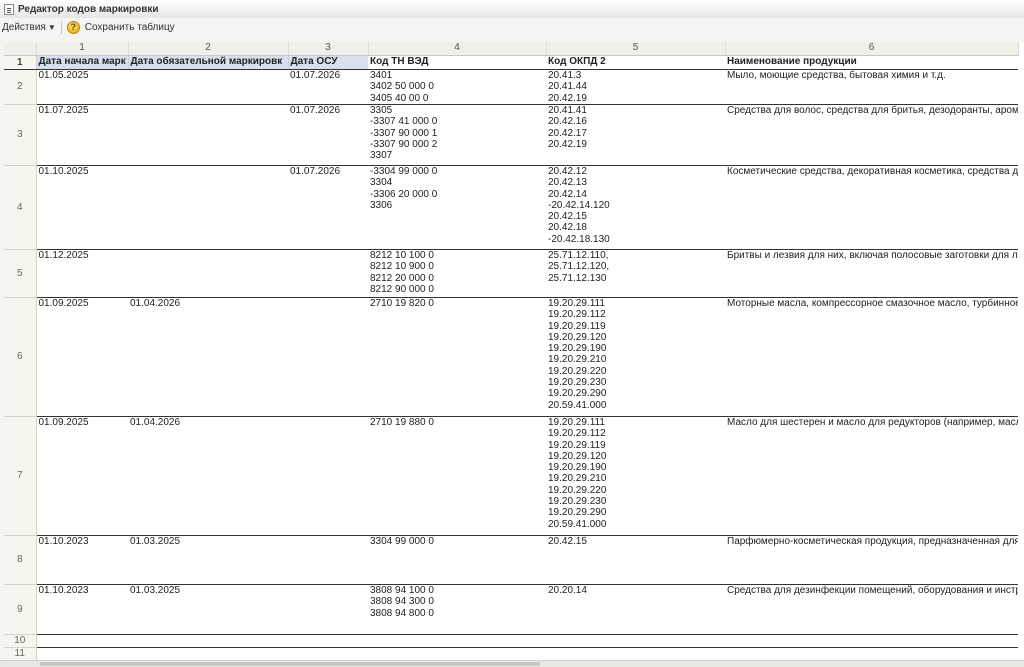 Image resolution: width=1024 pixels, height=667 pixels. What do you see at coordinates (402, 590) in the screenshot?
I see `tnved-code: 3808 94 100 0` at bounding box center [402, 590].